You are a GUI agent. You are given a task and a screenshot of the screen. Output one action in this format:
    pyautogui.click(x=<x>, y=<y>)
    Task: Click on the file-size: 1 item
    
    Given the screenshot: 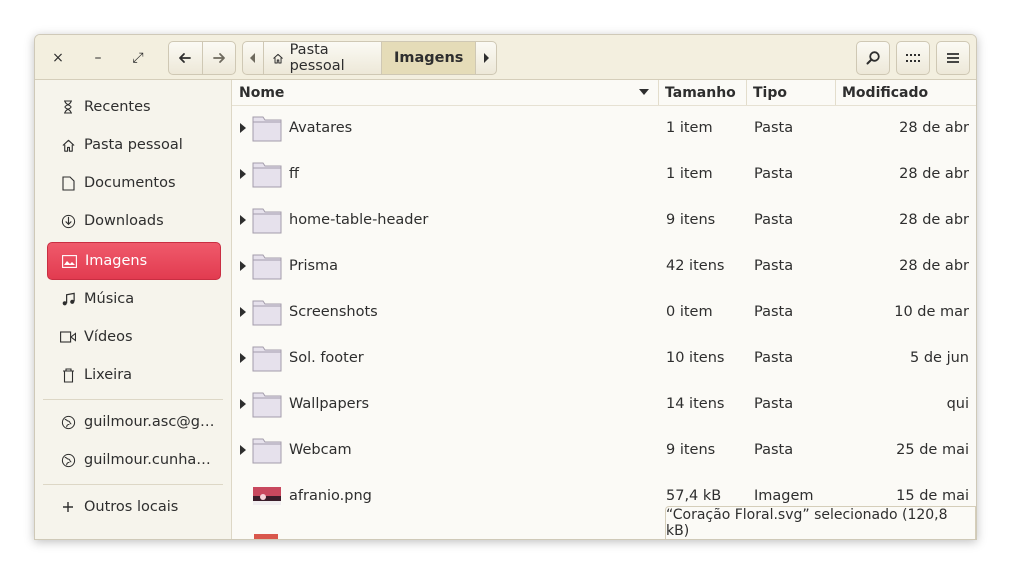 What is the action you would take?
    pyautogui.click(x=689, y=174)
    